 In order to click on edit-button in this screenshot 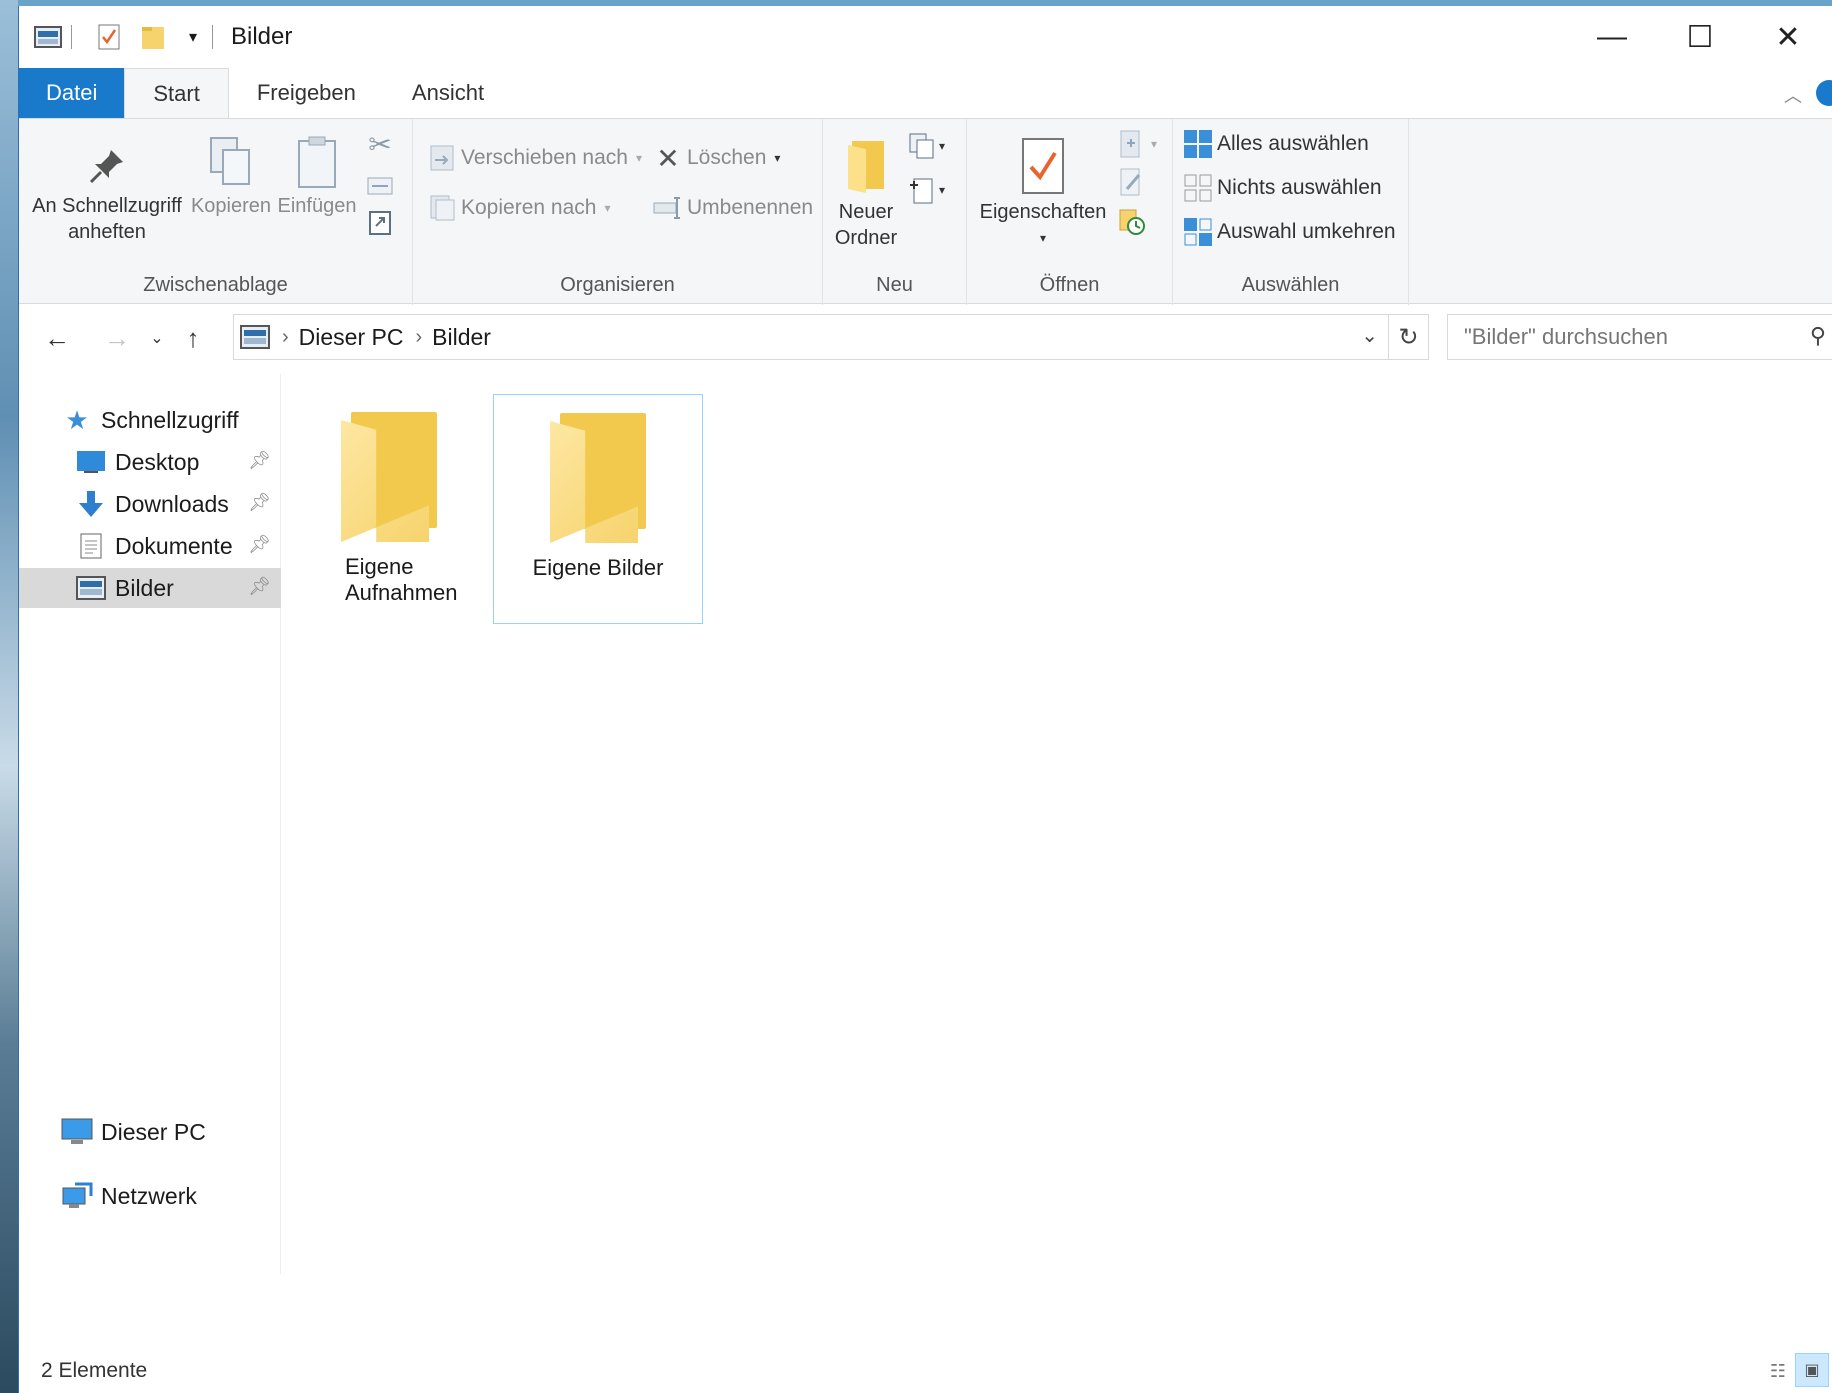, I will do `click(1134, 182)`.